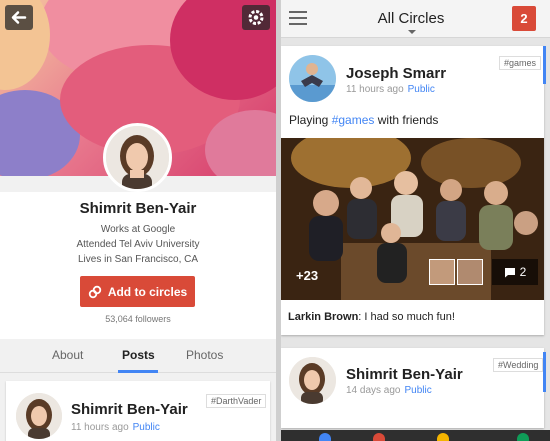 This screenshot has height=441, width=550. I want to click on profile-tabs: About Posts Photos, so click(138, 356).